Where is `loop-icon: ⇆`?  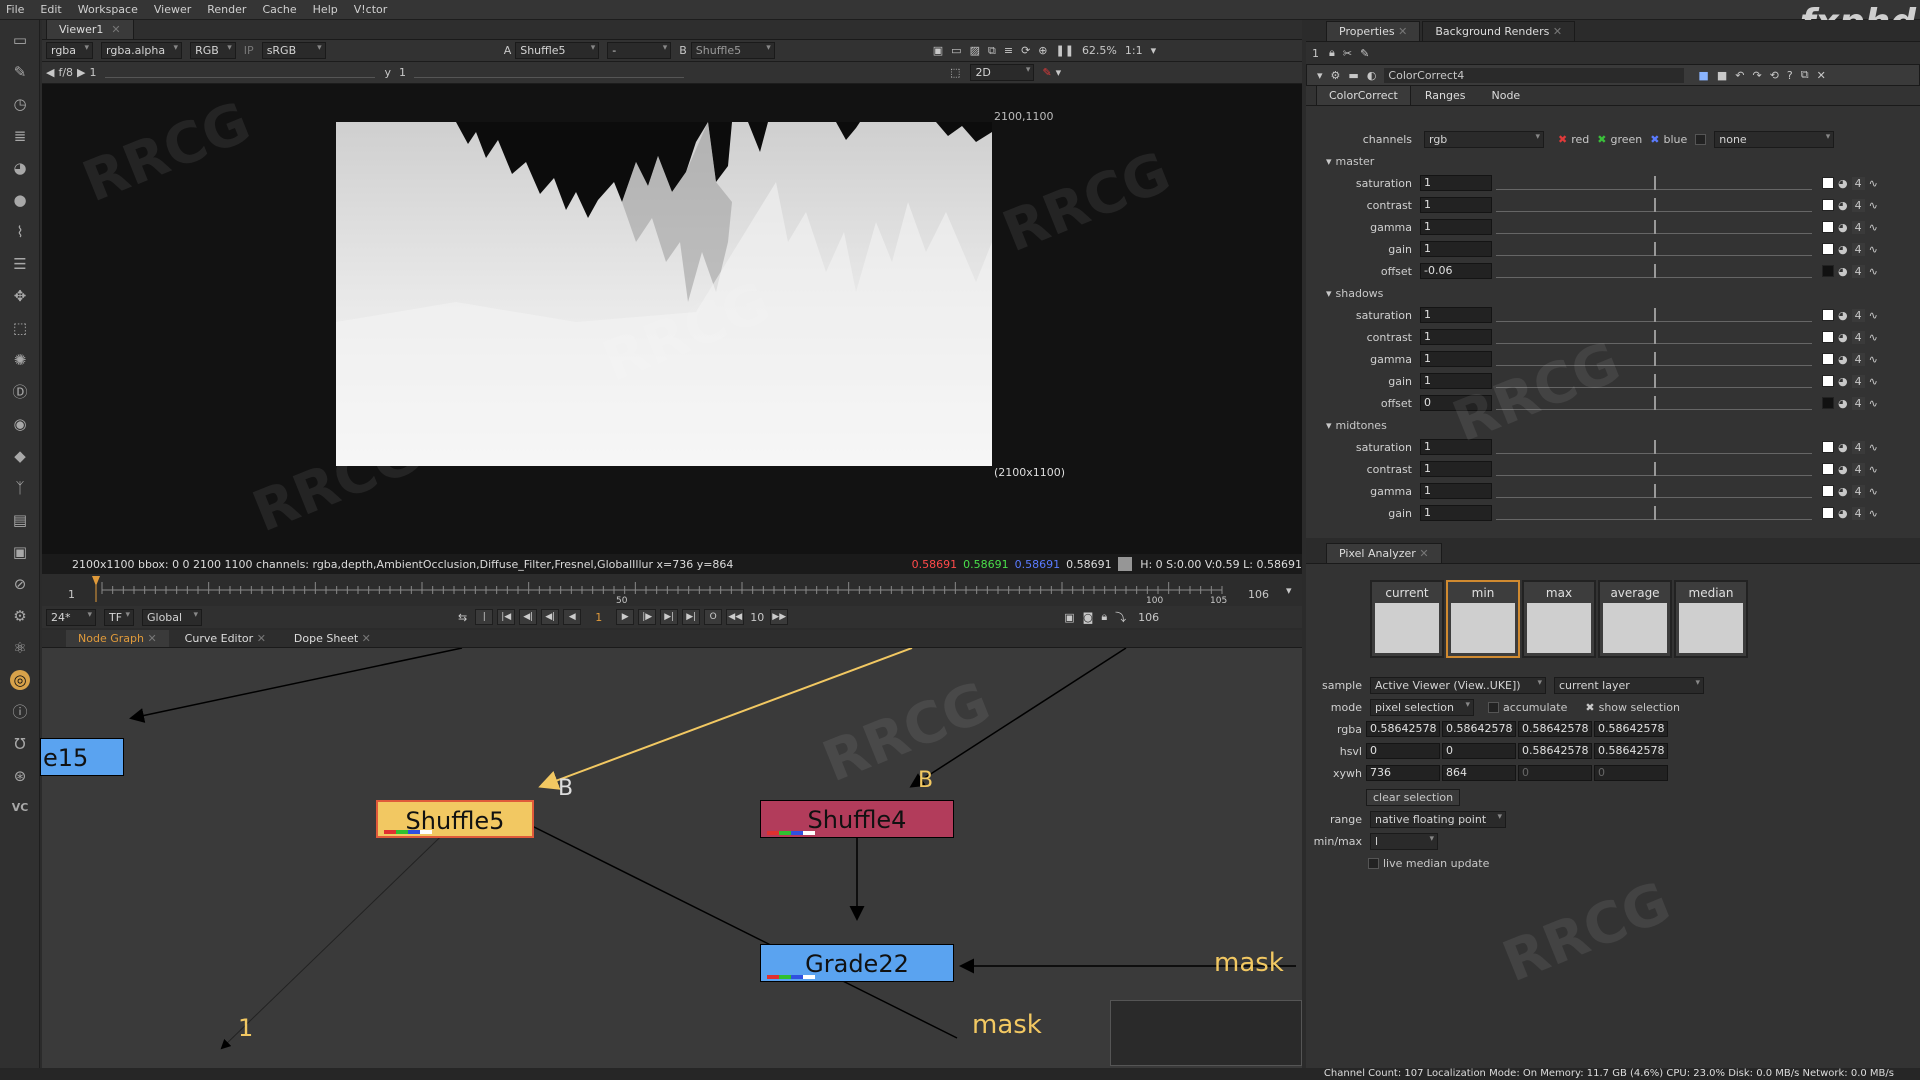
loop-icon: ⇆ is located at coordinates (462, 617).